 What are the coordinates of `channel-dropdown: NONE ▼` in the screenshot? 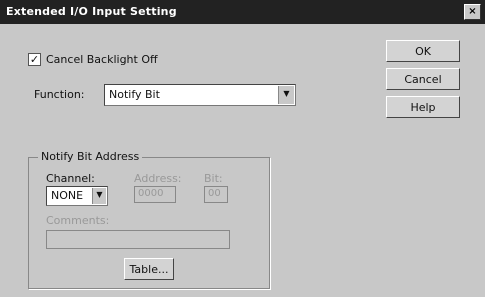 It's located at (77, 196).